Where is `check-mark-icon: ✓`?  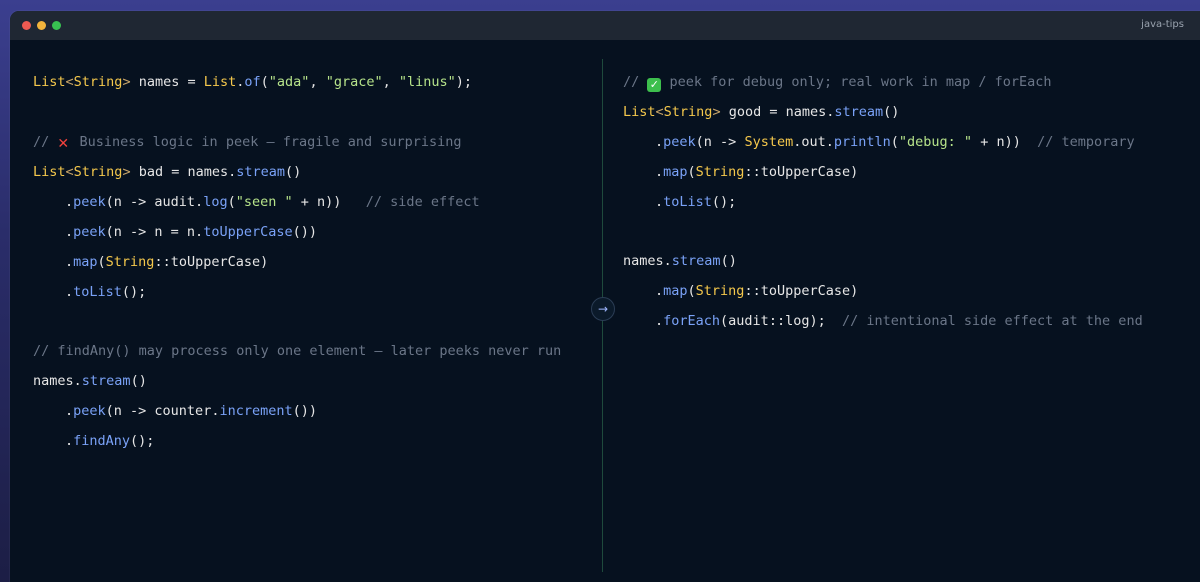
check-mark-icon: ✓ is located at coordinates (654, 85).